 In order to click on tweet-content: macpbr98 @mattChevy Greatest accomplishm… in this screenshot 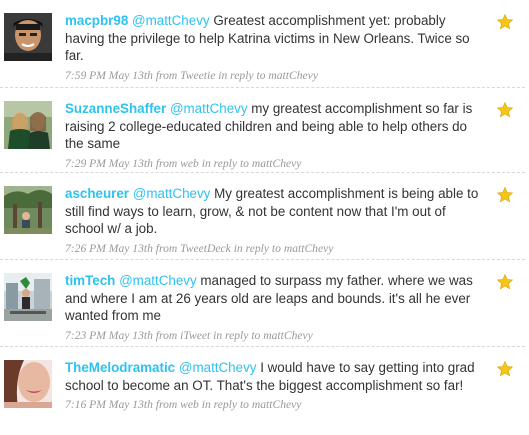, I will do `click(275, 47)`.